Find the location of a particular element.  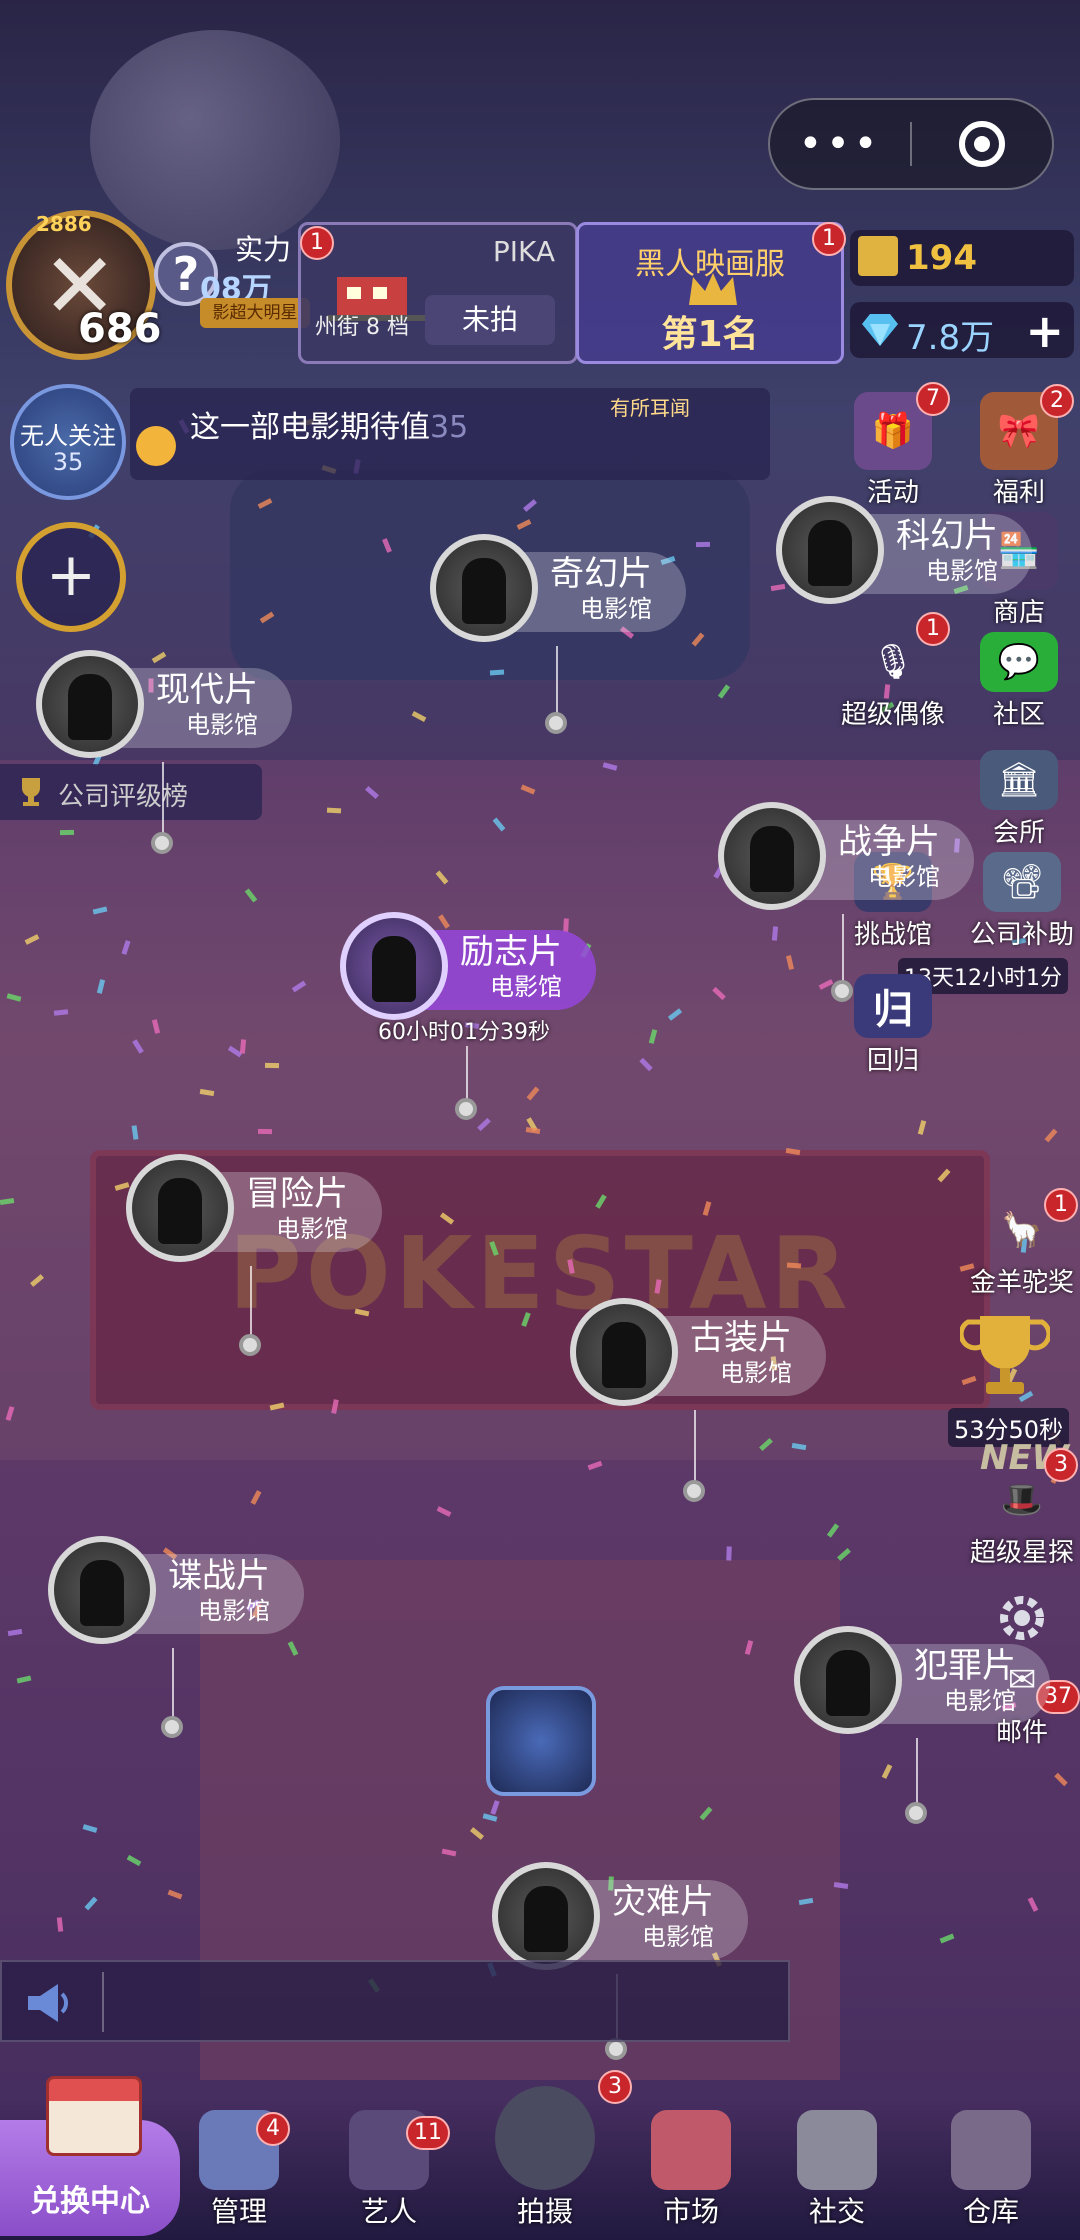

close-program-button is located at coordinates (982, 144).